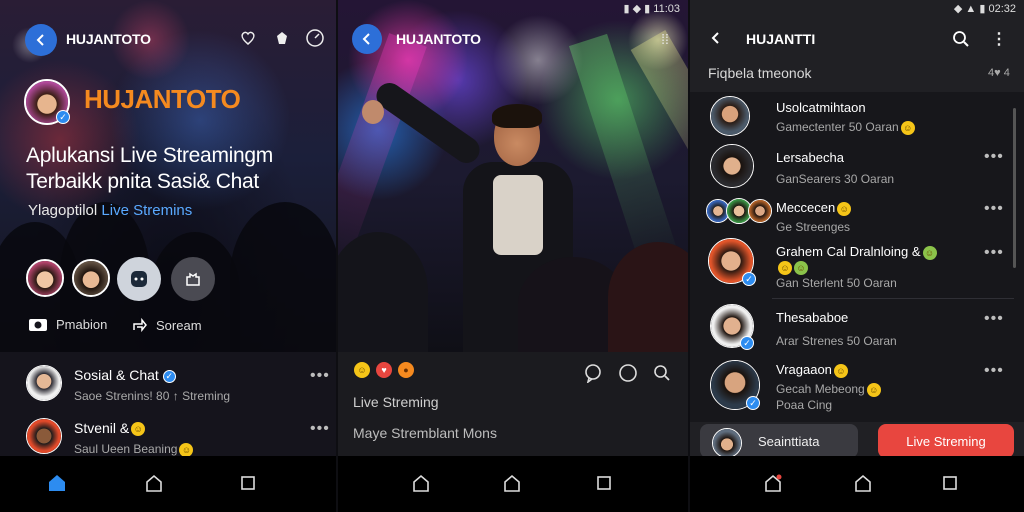 The height and width of the screenshot is (512, 1024). I want to click on share-icon, so click(140, 325).